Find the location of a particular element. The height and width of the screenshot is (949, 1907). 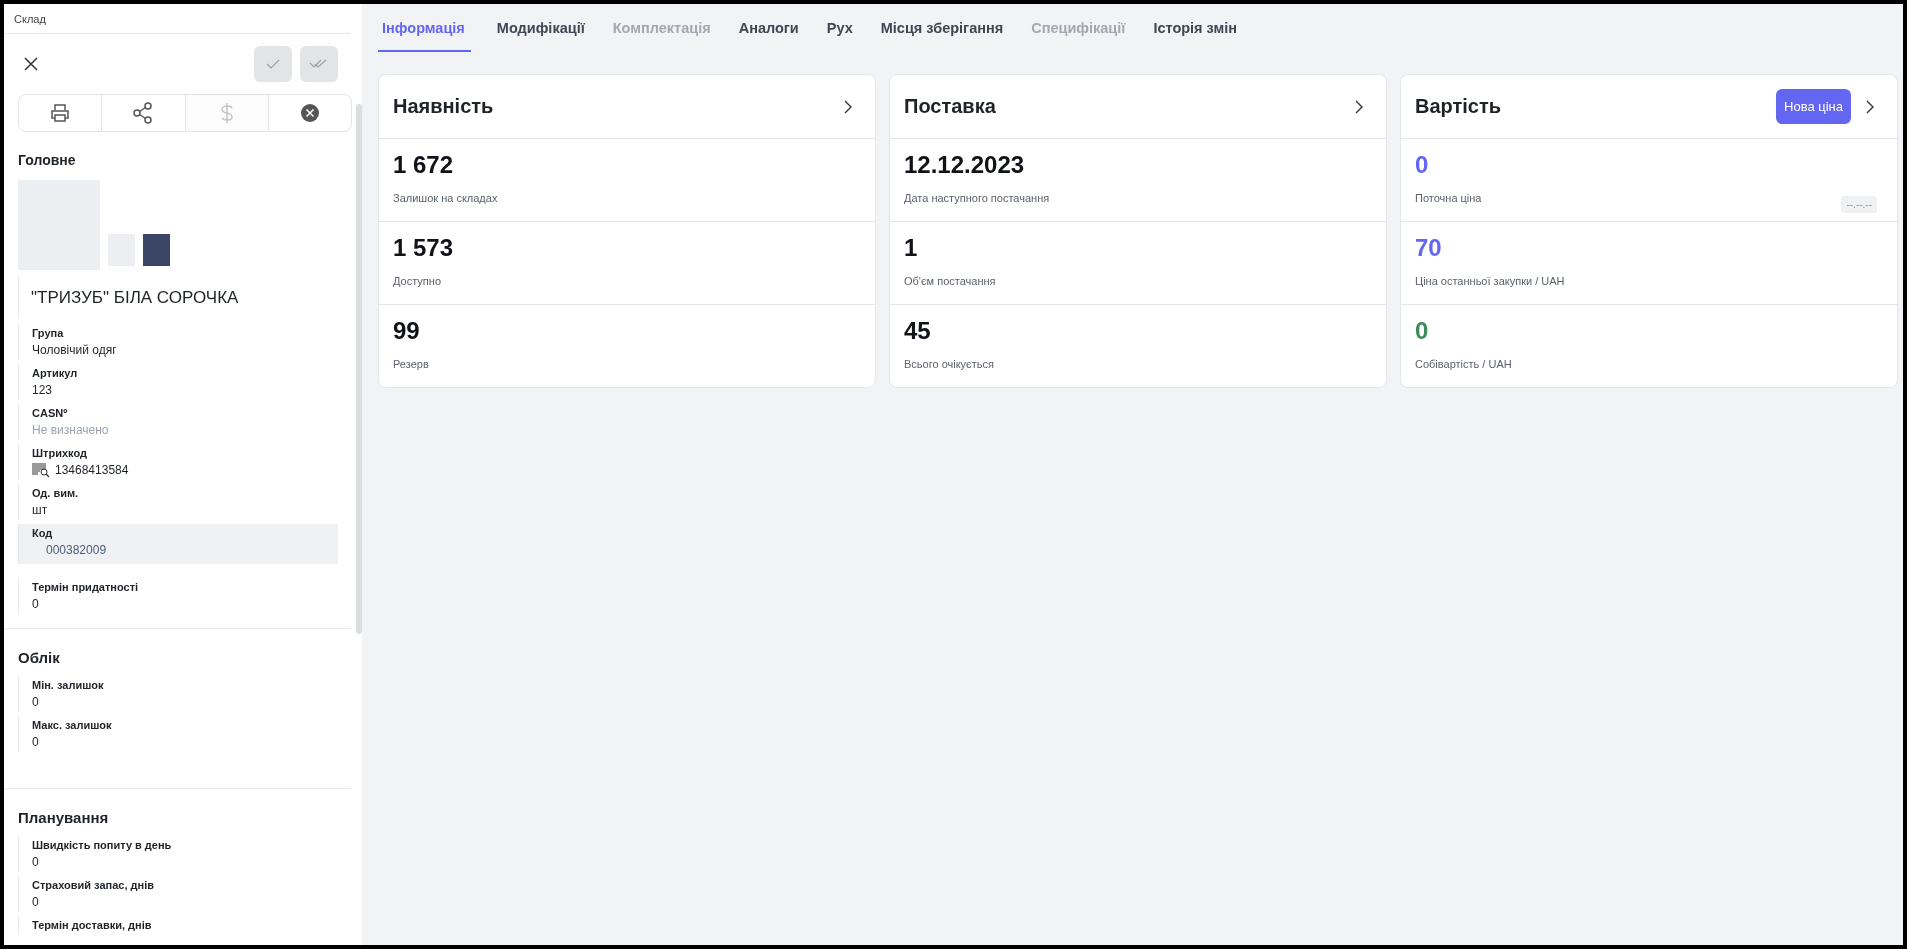

field-label: CASNº is located at coordinates (50, 413).